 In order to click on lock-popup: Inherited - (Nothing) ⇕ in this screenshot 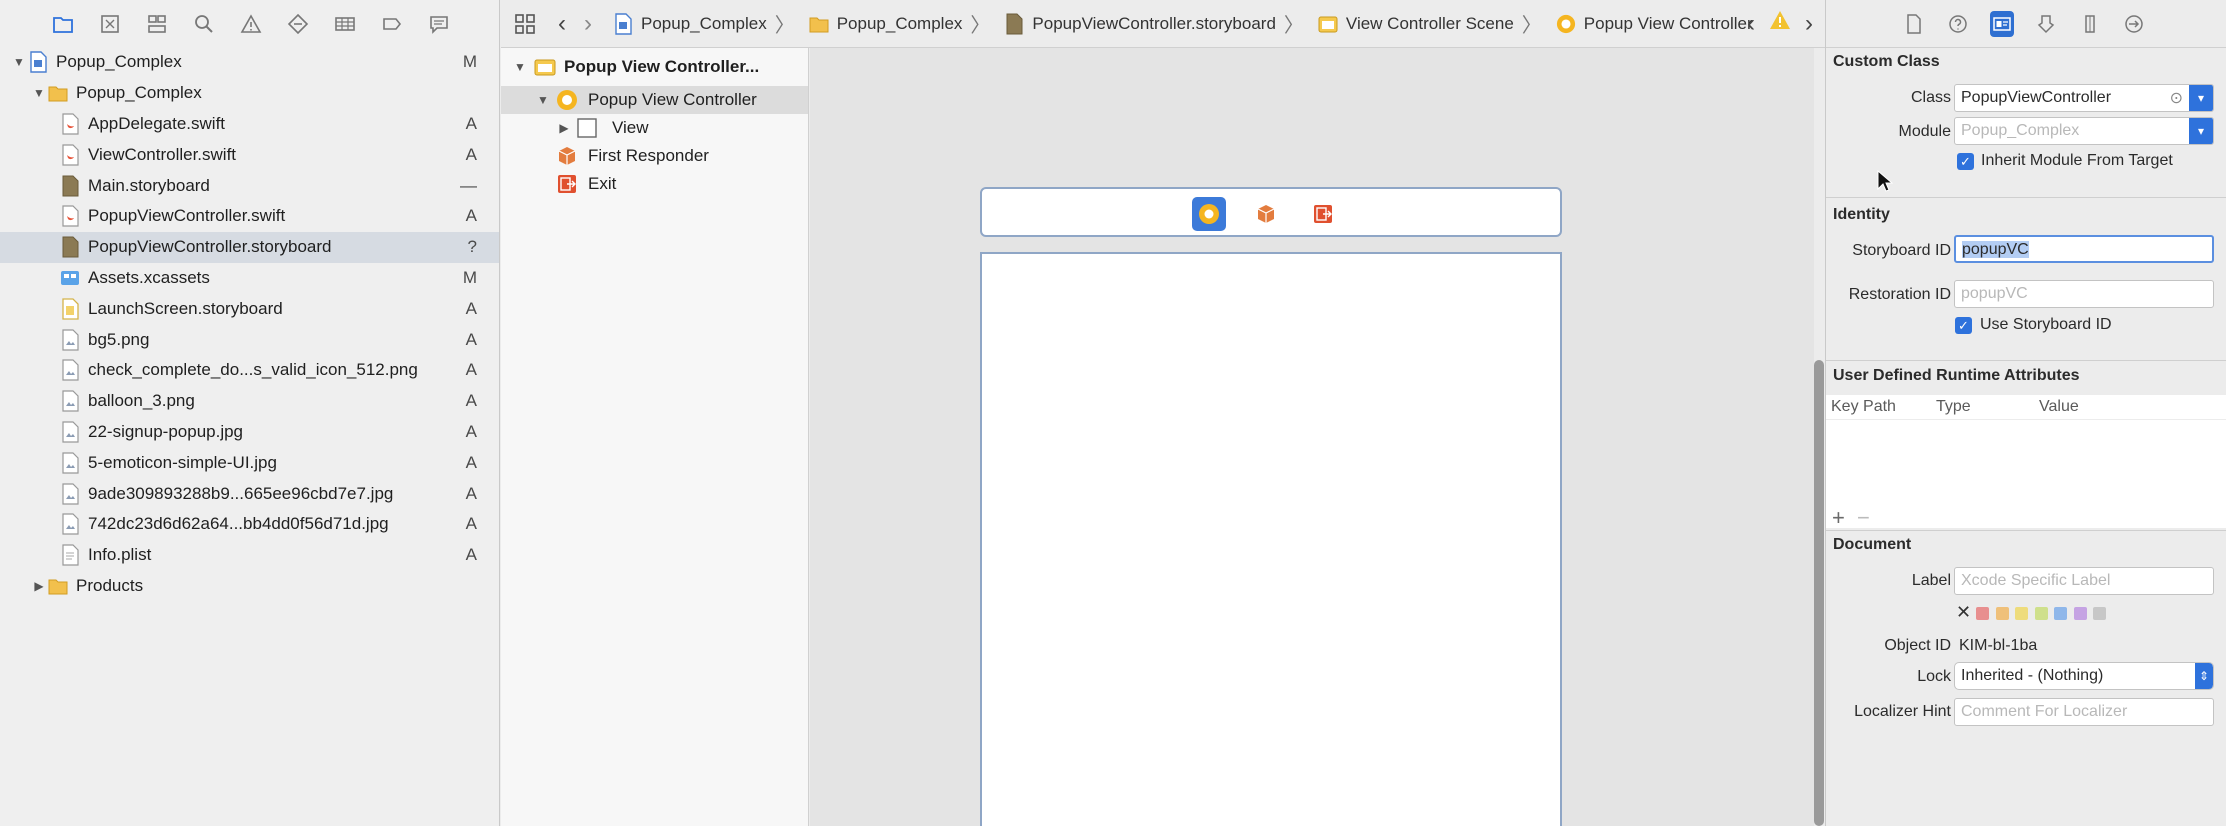, I will do `click(2084, 676)`.